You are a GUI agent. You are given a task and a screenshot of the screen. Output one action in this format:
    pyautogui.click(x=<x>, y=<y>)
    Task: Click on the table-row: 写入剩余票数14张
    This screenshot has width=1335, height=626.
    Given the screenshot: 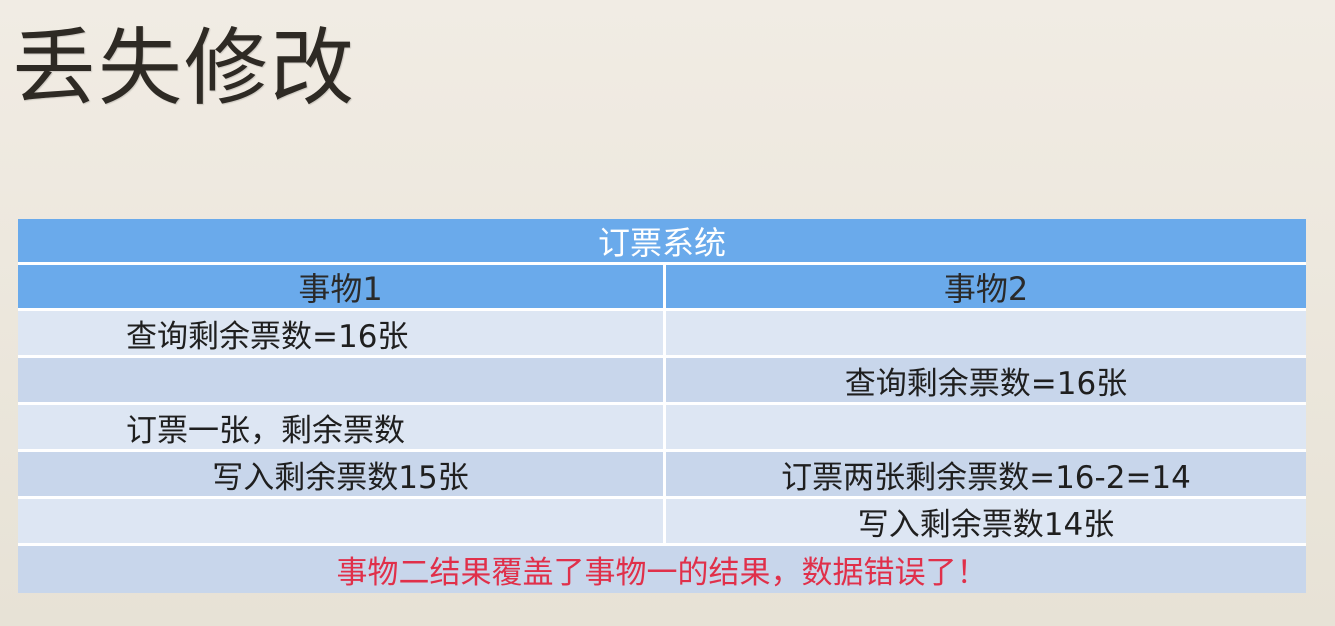 What is the action you would take?
    pyautogui.click(x=662, y=522)
    